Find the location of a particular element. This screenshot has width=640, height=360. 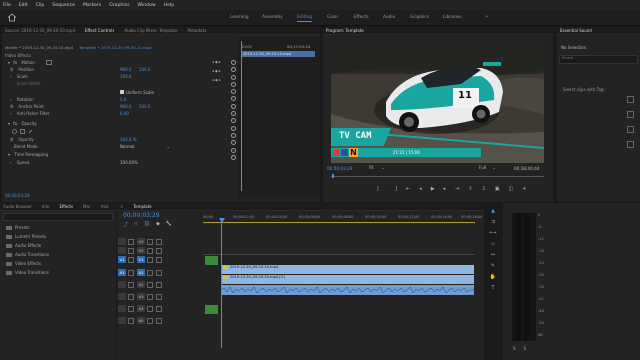

solo-right-button: S is located at coordinates (525, 348).